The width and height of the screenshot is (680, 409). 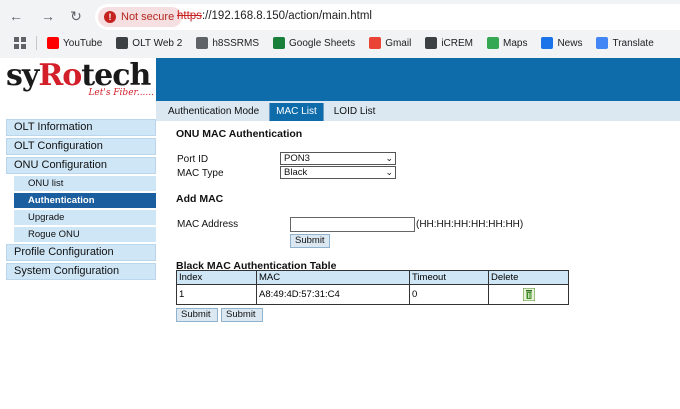 I want to click on security-indicator: ! Not secure, so click(x=140, y=17).